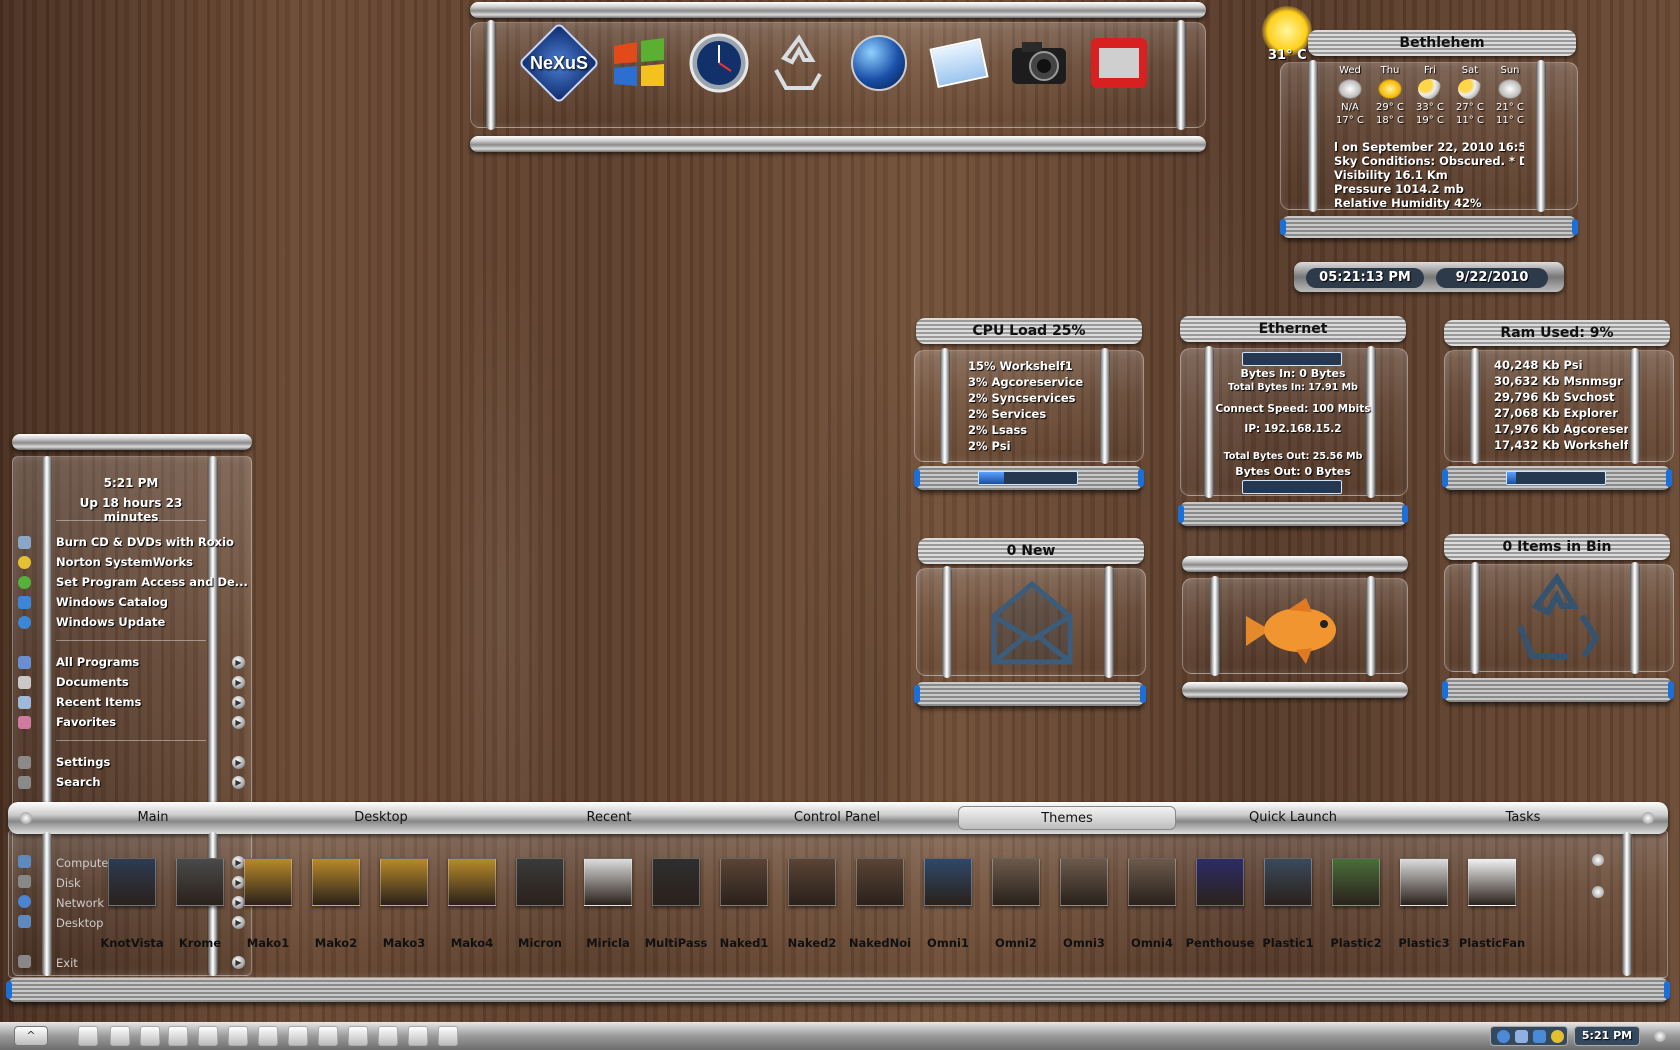  What do you see at coordinates (559, 63) in the screenshot?
I see `nexus-icon: NeXuS` at bounding box center [559, 63].